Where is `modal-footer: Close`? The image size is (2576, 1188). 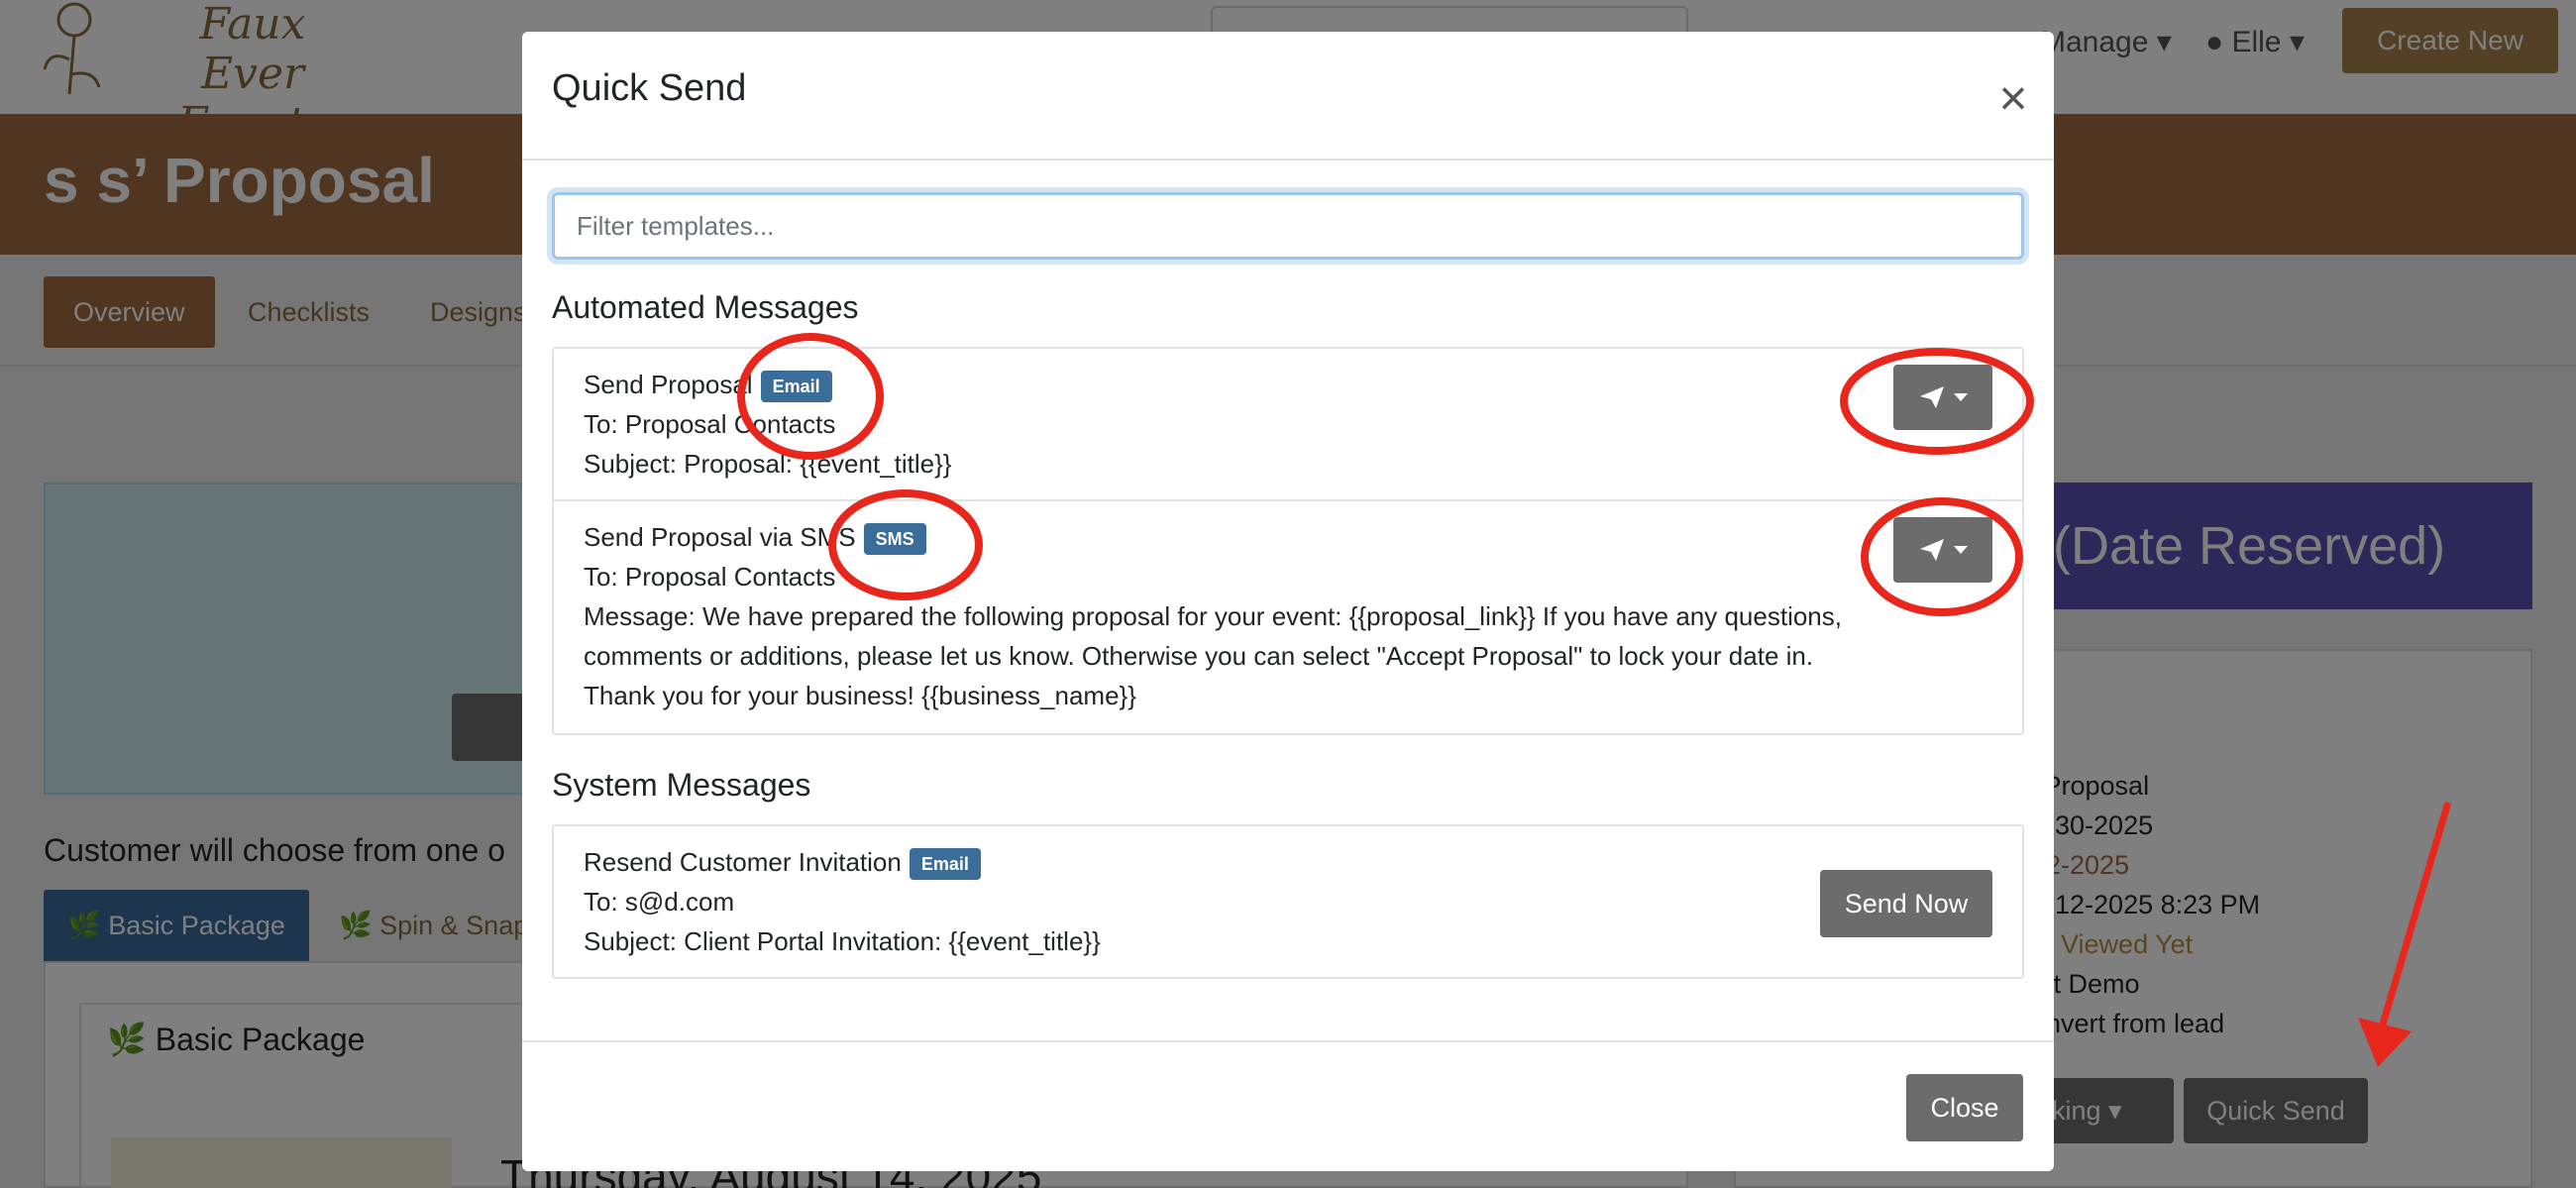 modal-footer: Close is located at coordinates (1288, 1105).